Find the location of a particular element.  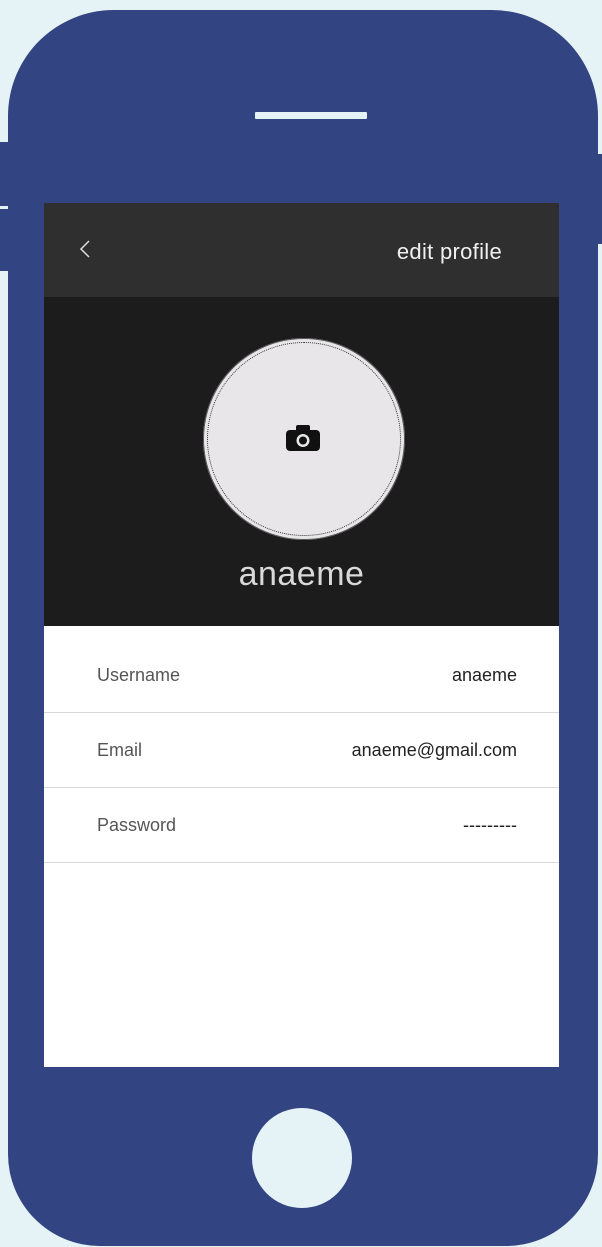

home-button is located at coordinates (302, 1158).